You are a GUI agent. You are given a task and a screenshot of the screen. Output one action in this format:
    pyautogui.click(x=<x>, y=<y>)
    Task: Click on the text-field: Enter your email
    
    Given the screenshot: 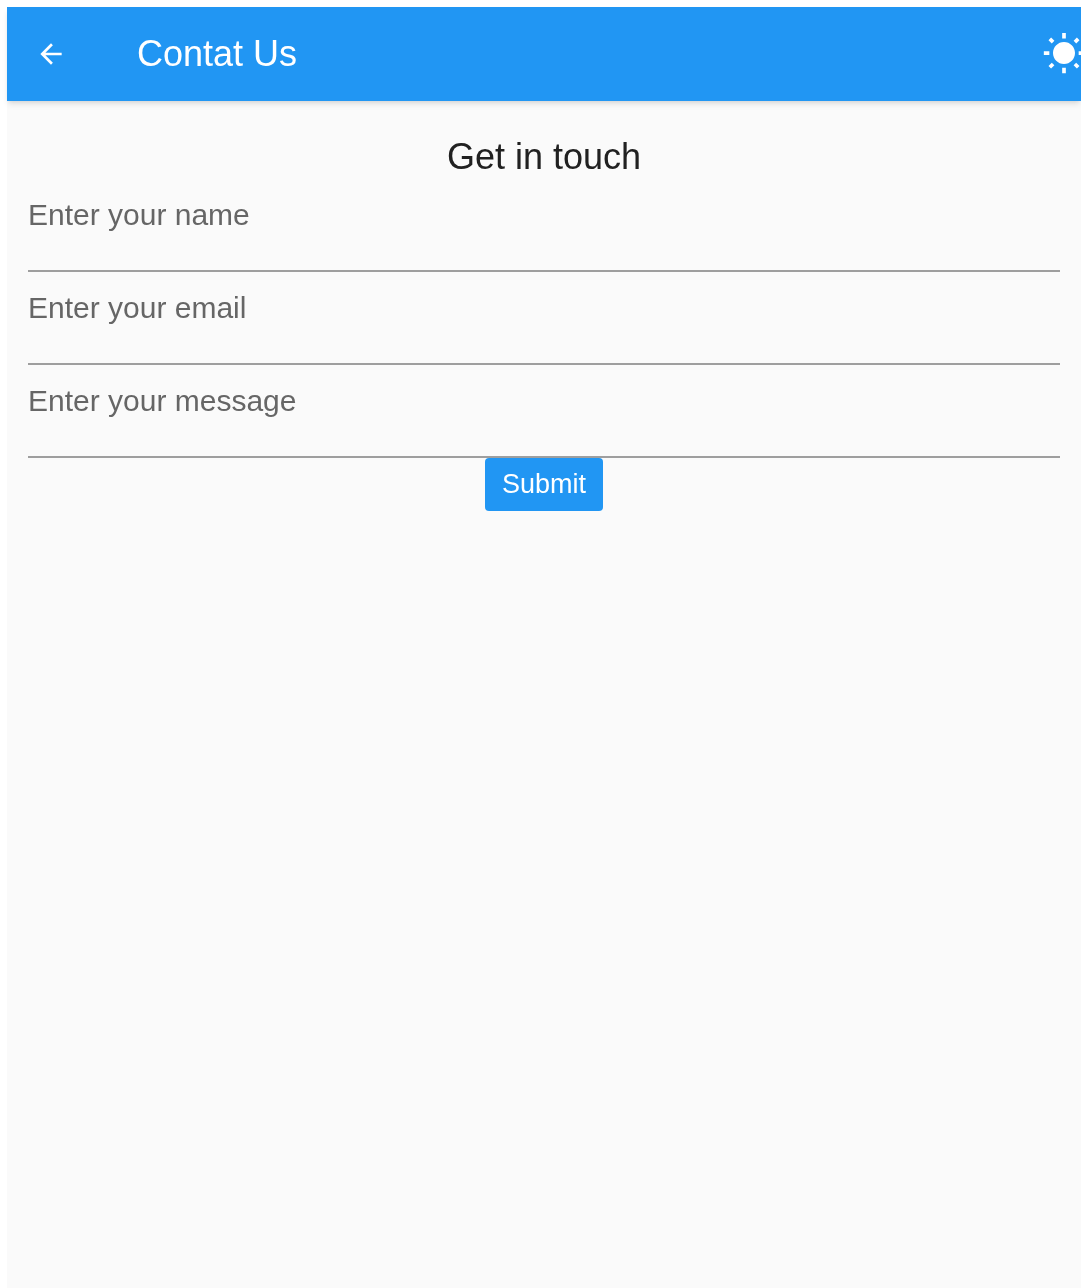 What is the action you would take?
    pyautogui.click(x=544, y=318)
    